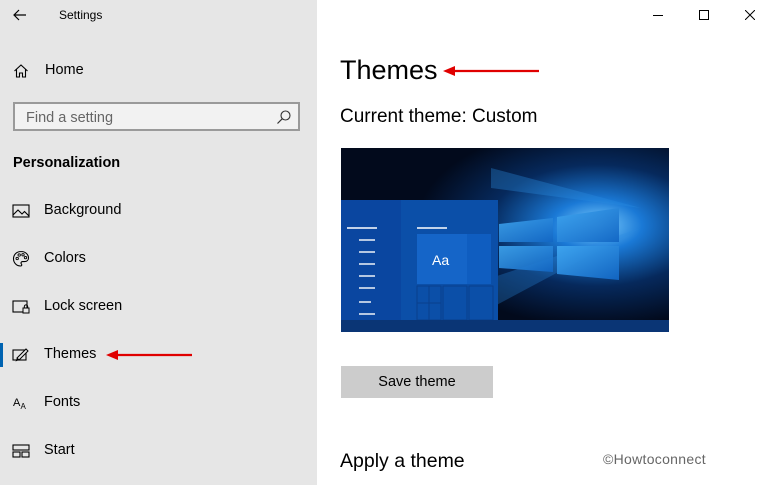 The image size is (769, 485). What do you see at coordinates (62, 402) in the screenshot?
I see `sidebar-item-label: Fonts` at bounding box center [62, 402].